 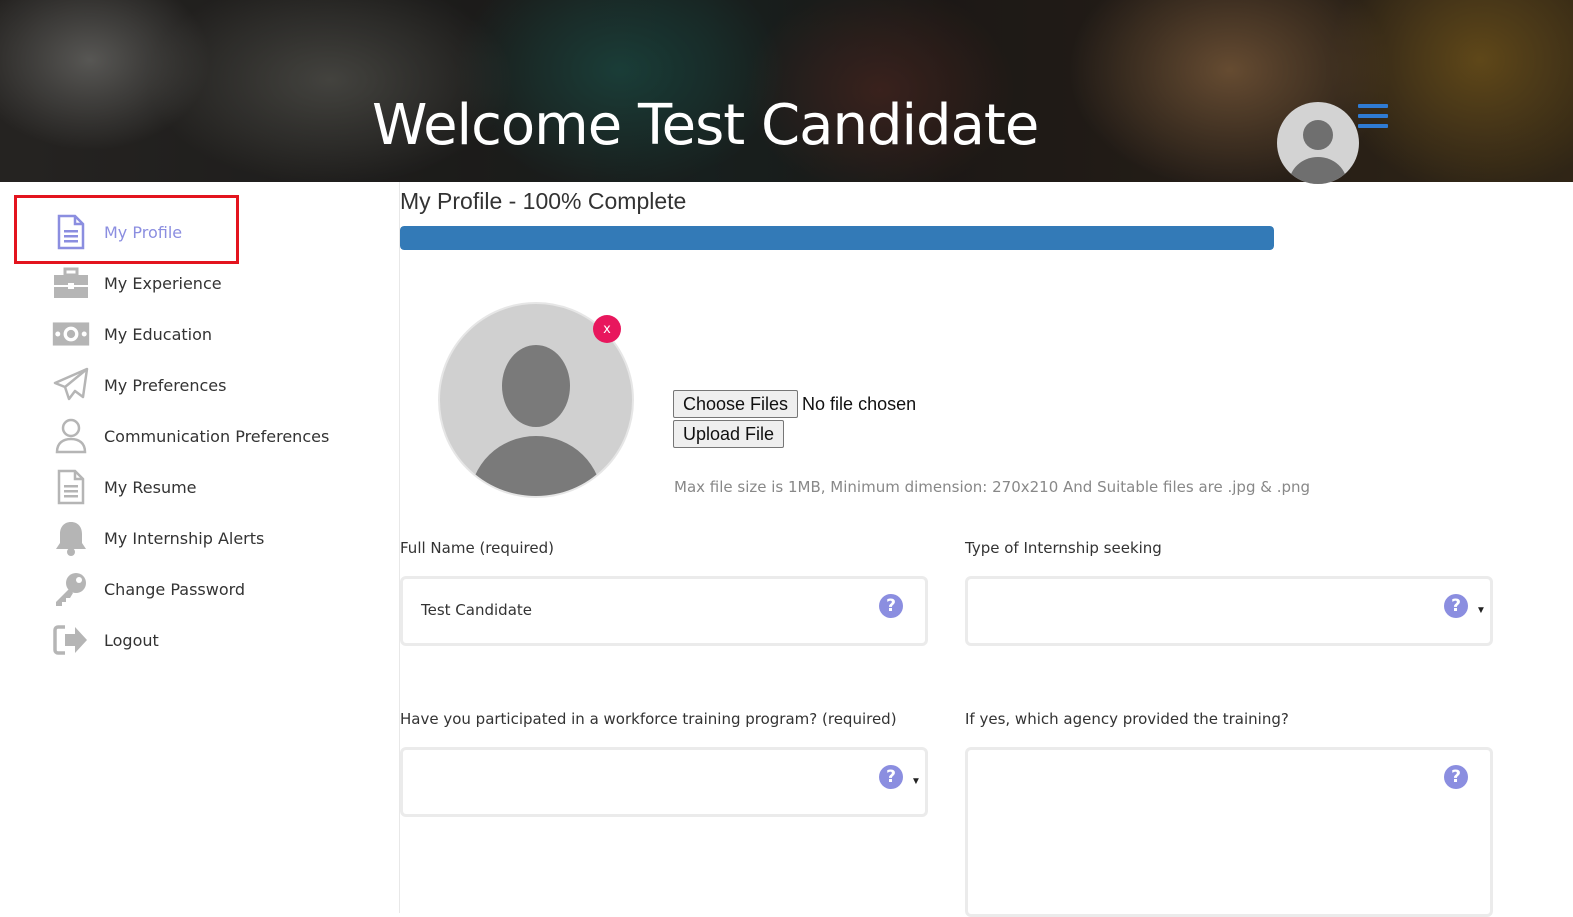 What do you see at coordinates (131, 640) in the screenshot?
I see `sidebar-item-label: Logout` at bounding box center [131, 640].